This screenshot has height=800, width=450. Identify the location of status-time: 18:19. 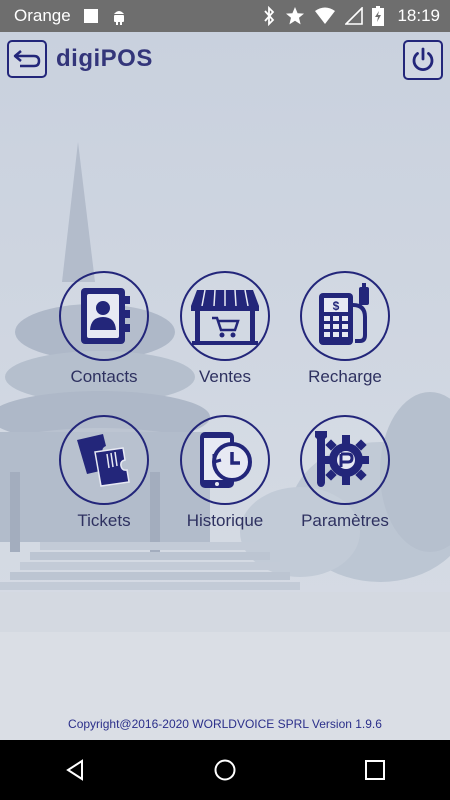
(418, 15).